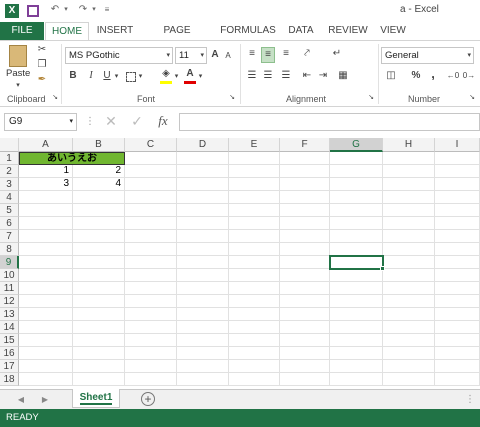 The height and width of the screenshot is (427, 480). Describe the element at coordinates (9, 288) in the screenshot. I see `row-header-11: 11` at that location.